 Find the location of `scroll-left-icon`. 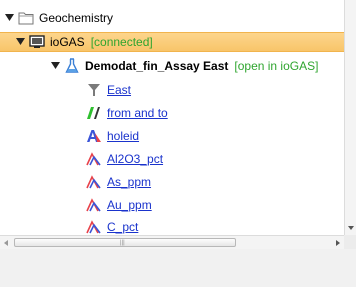

scroll-left-icon is located at coordinates (6, 243).